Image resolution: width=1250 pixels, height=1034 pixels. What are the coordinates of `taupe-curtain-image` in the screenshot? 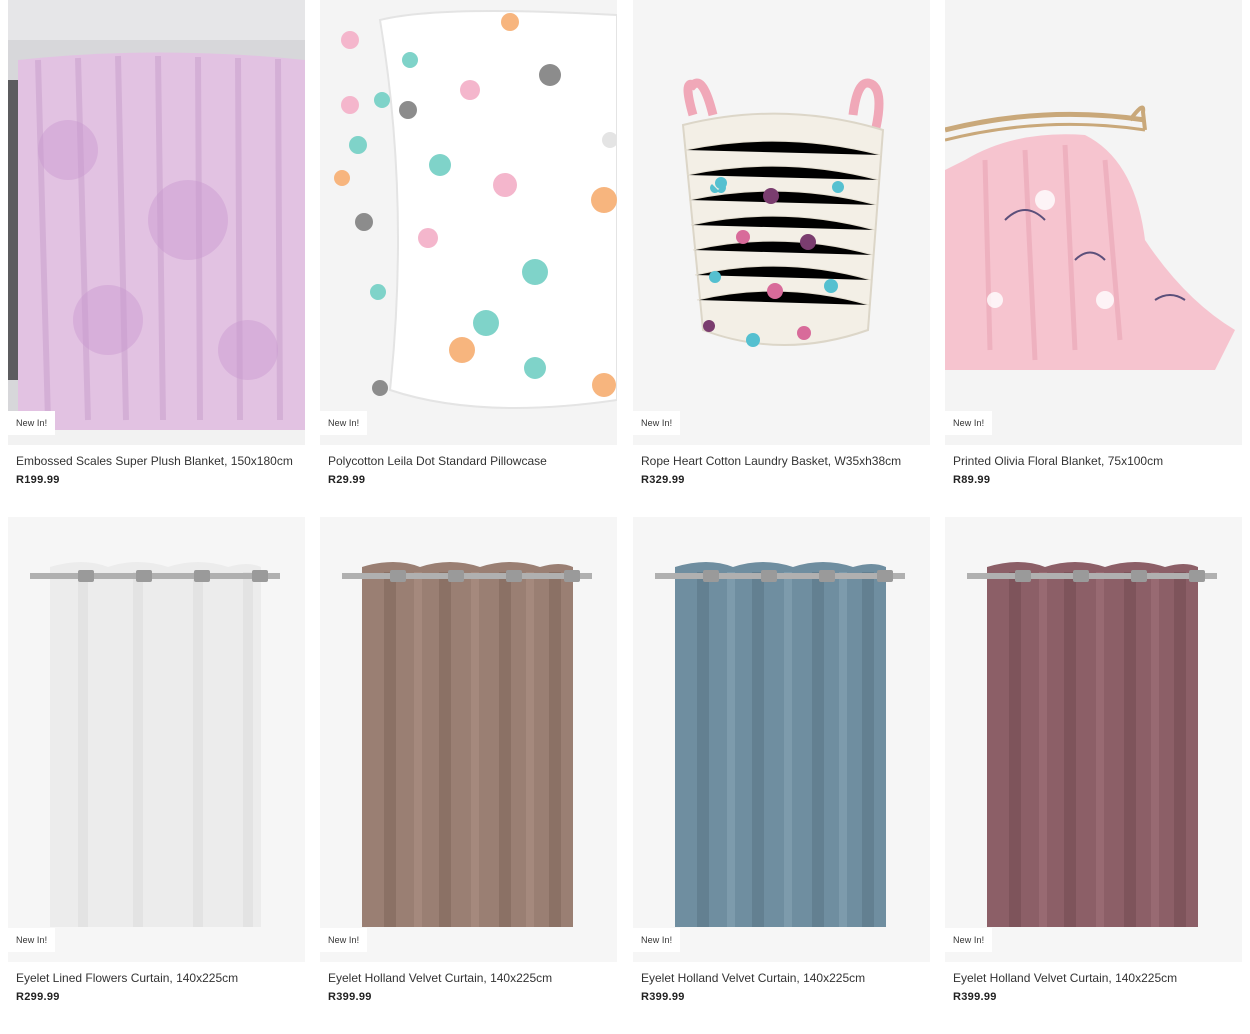 It's located at (468, 739).